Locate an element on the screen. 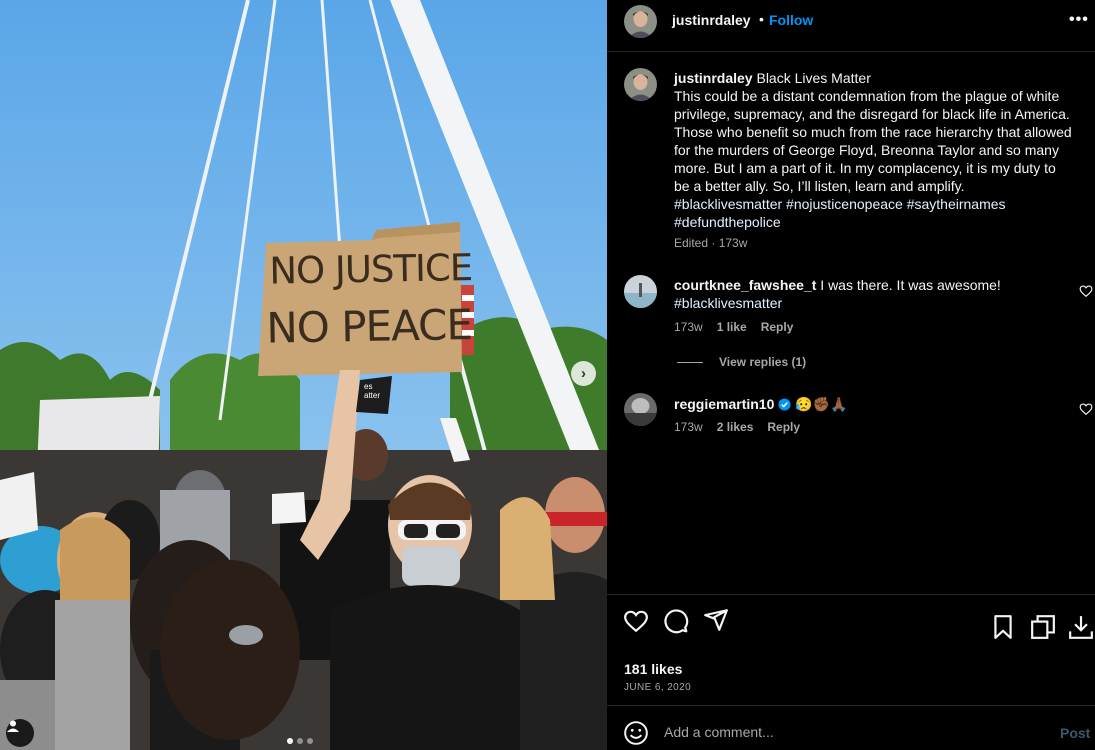 The width and height of the screenshot is (1095, 750). caption-intro: Black Lives Matter is located at coordinates (813, 78).